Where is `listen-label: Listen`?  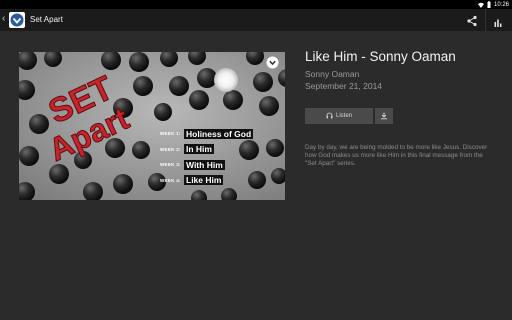
listen-label: Listen is located at coordinates (343, 116).